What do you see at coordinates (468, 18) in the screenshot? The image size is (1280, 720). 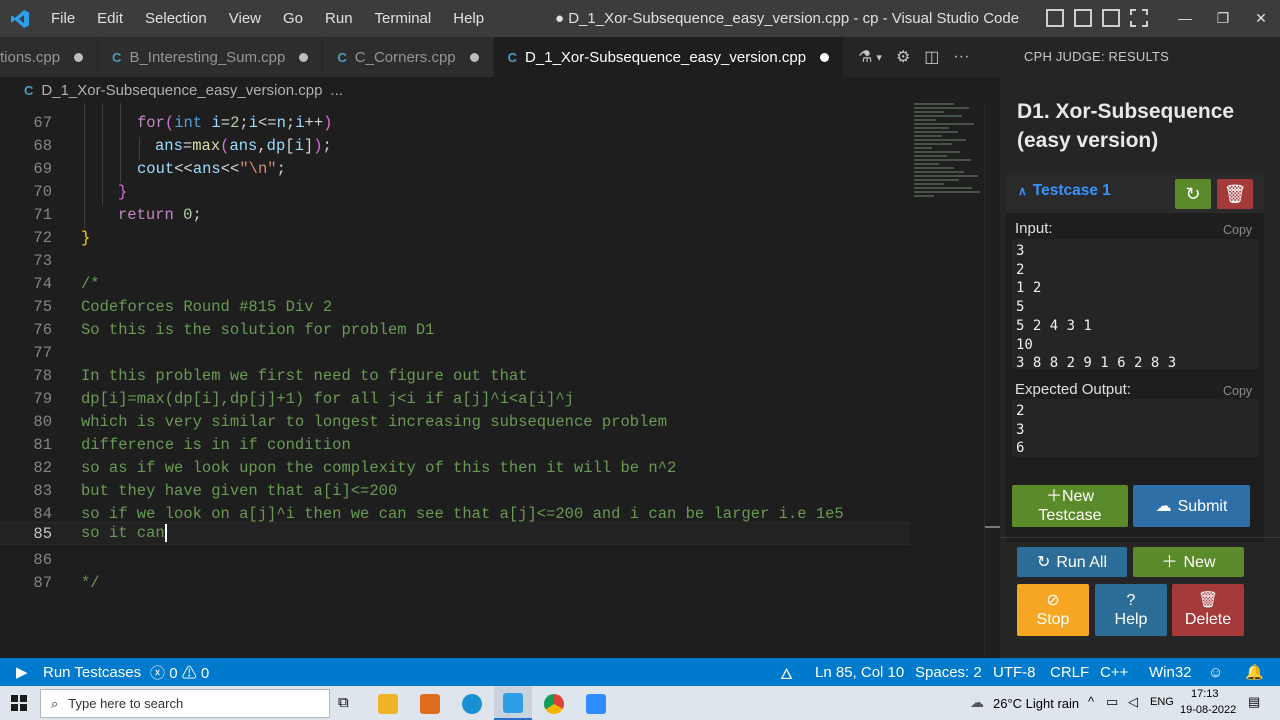 I see `menu-help: Help` at bounding box center [468, 18].